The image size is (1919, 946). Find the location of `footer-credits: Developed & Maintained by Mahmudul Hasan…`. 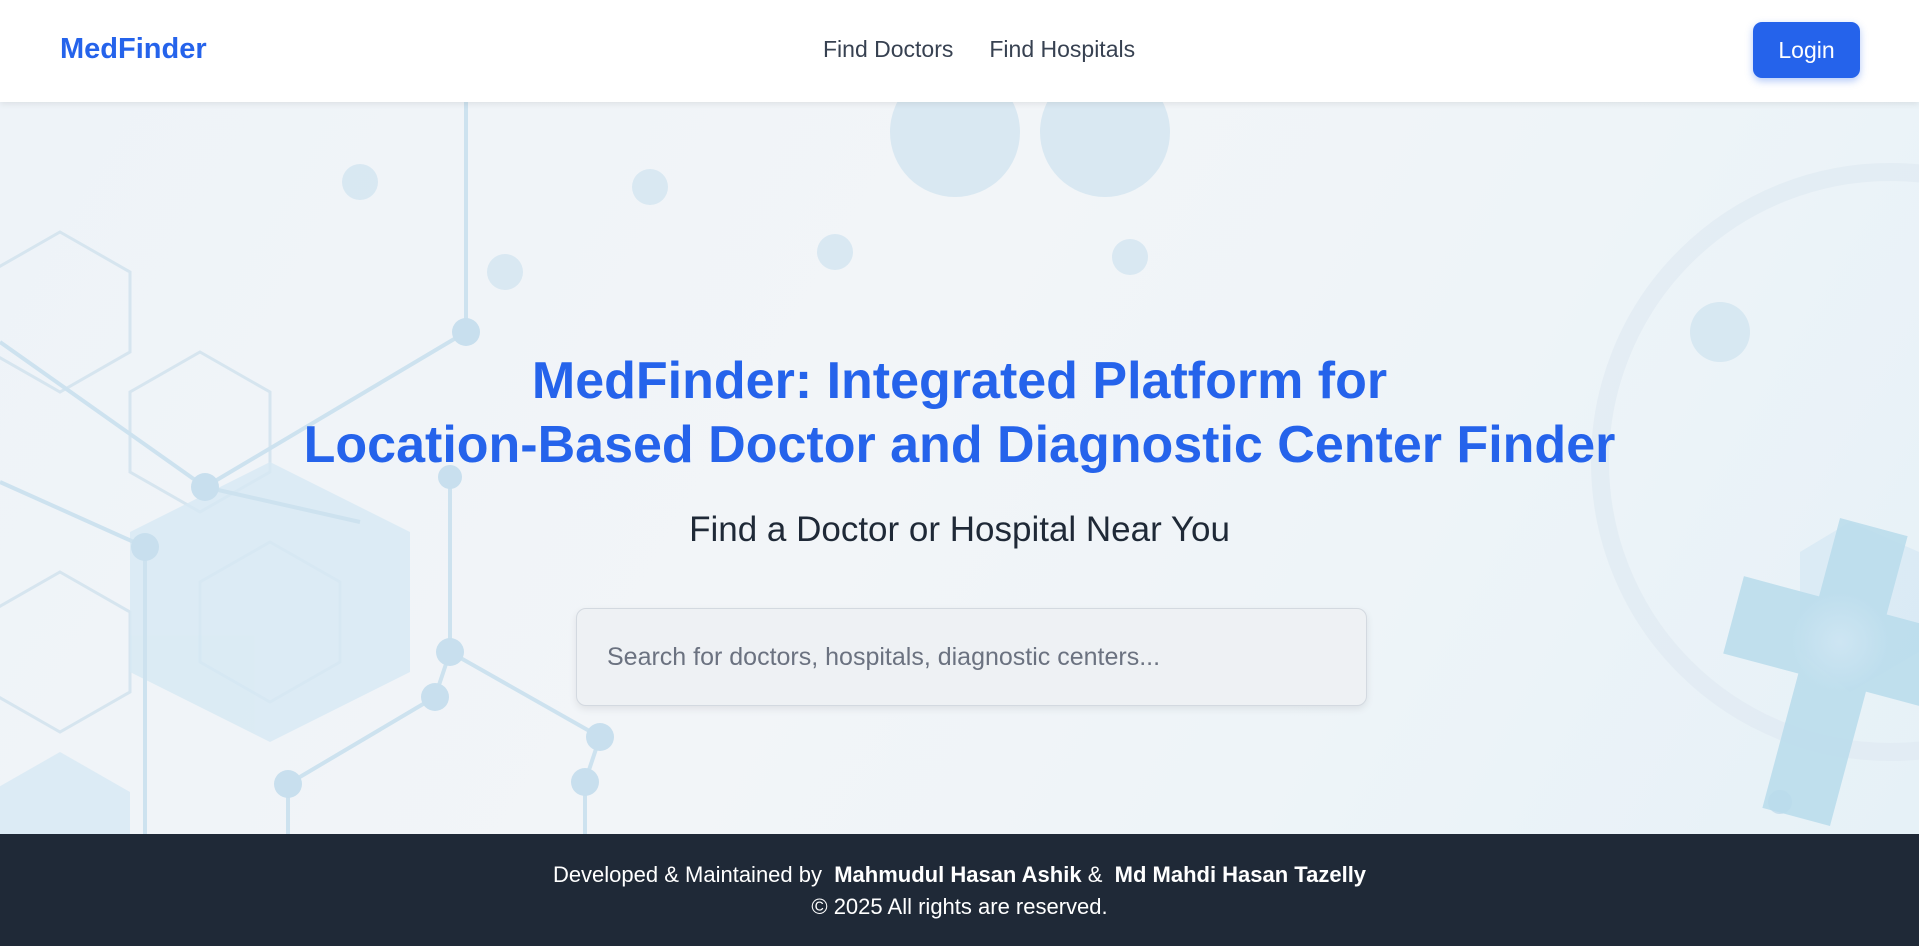

footer-credits: Developed & Maintained by Mahmudul Hasan… is located at coordinates (959, 875).